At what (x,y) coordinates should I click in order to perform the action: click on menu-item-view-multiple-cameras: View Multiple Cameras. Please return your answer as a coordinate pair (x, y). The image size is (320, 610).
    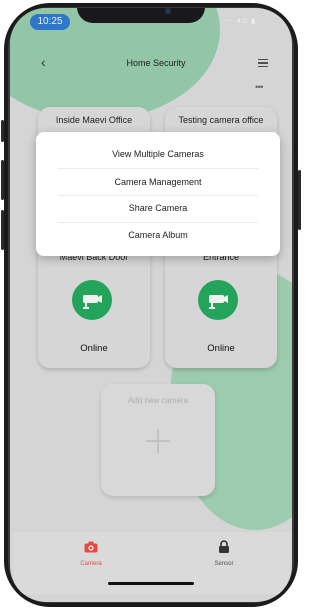
    Looking at the image, I should click on (158, 154).